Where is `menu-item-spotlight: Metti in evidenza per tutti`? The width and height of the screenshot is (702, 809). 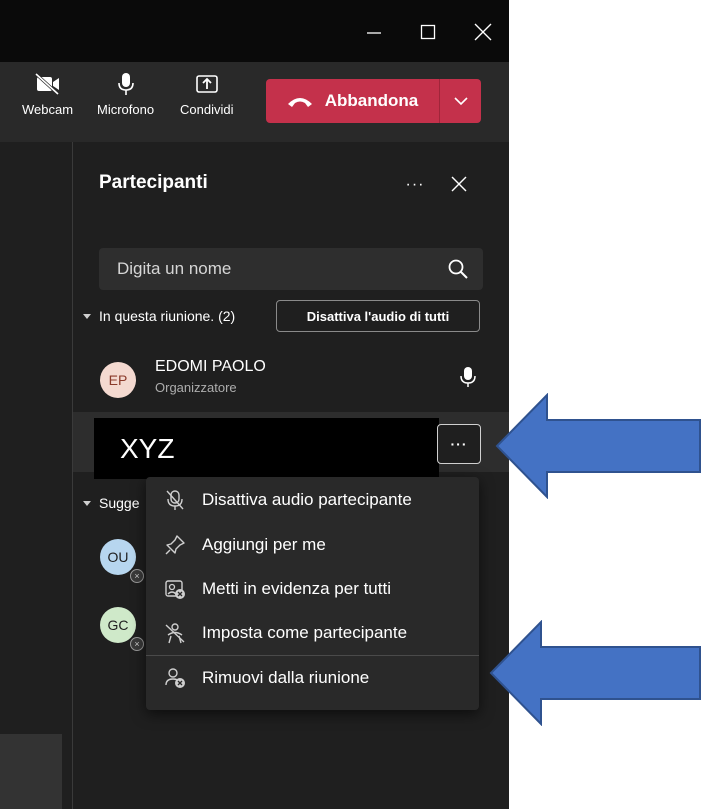
menu-item-spotlight: Metti in evidenza per tutti is located at coordinates (312, 589).